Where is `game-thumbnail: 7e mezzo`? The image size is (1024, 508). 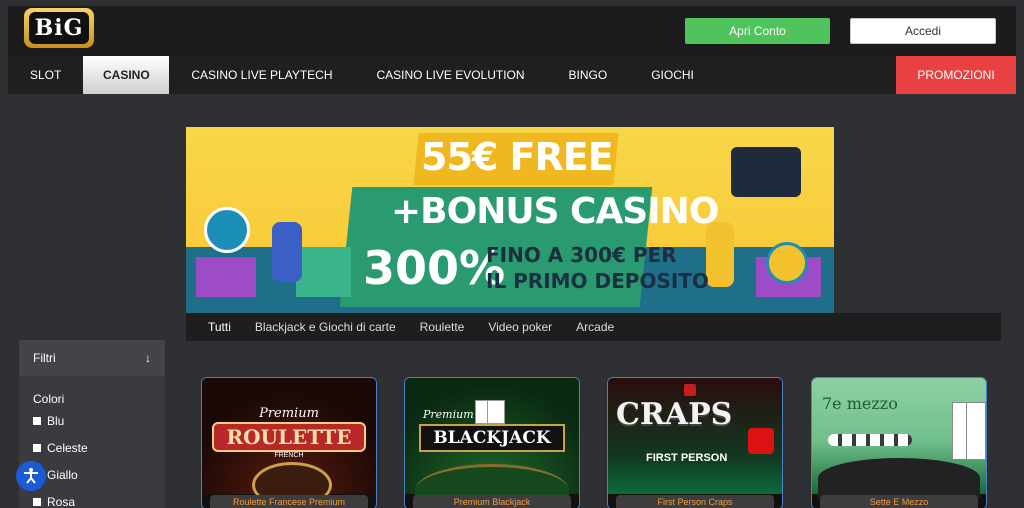 game-thumbnail: 7e mezzo is located at coordinates (899, 438).